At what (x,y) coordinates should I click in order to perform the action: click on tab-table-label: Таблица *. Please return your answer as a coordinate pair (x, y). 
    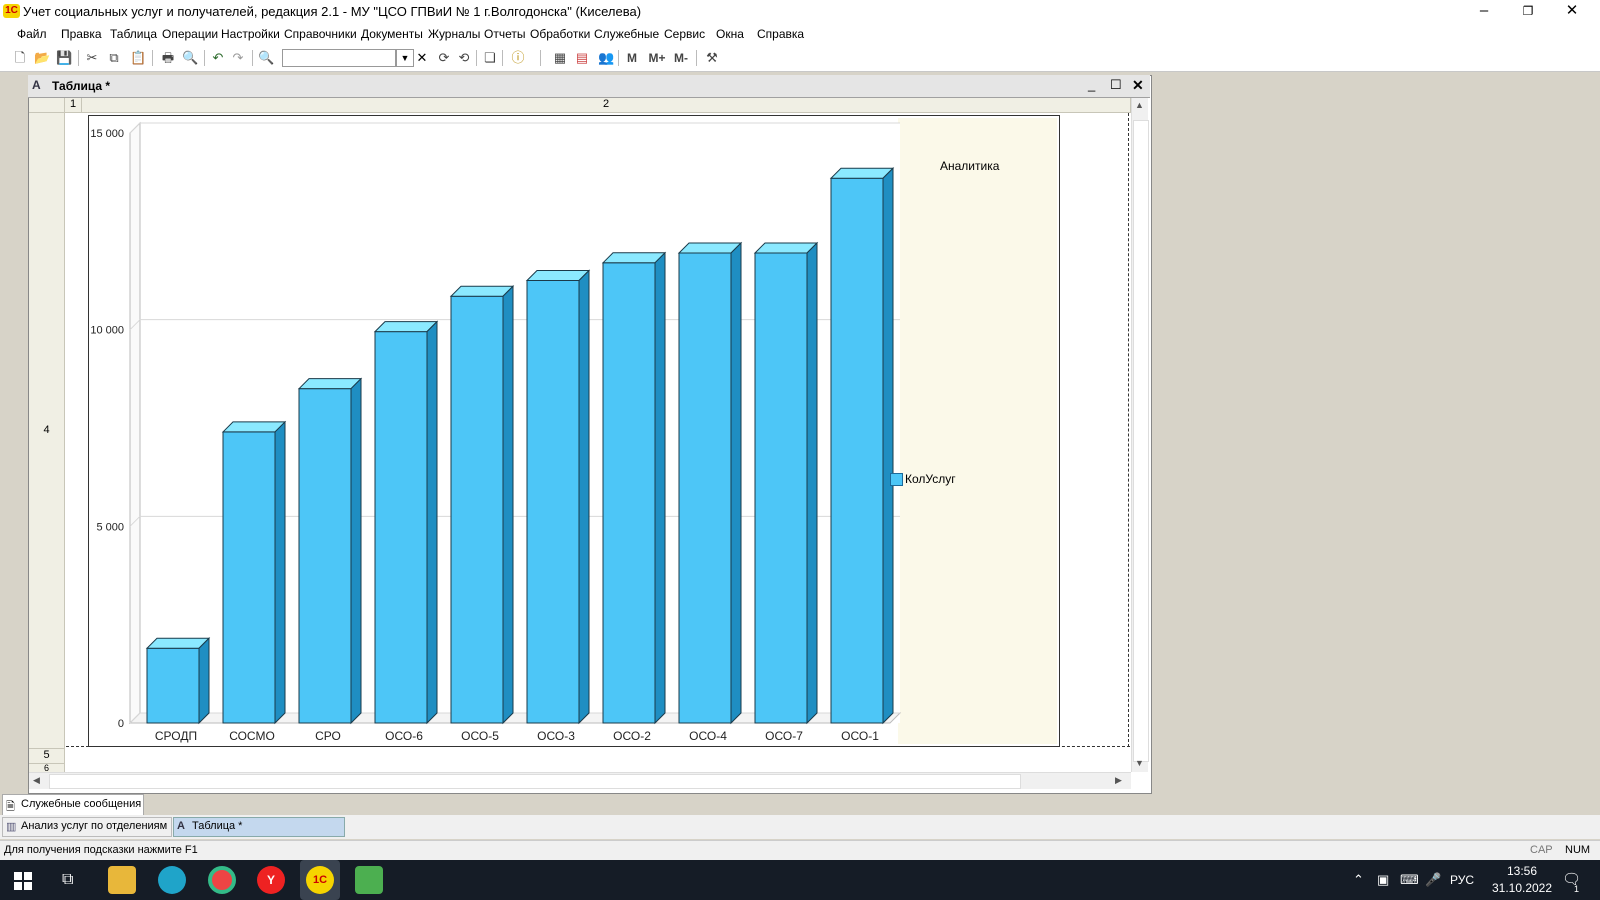
    Looking at the image, I should click on (217, 826).